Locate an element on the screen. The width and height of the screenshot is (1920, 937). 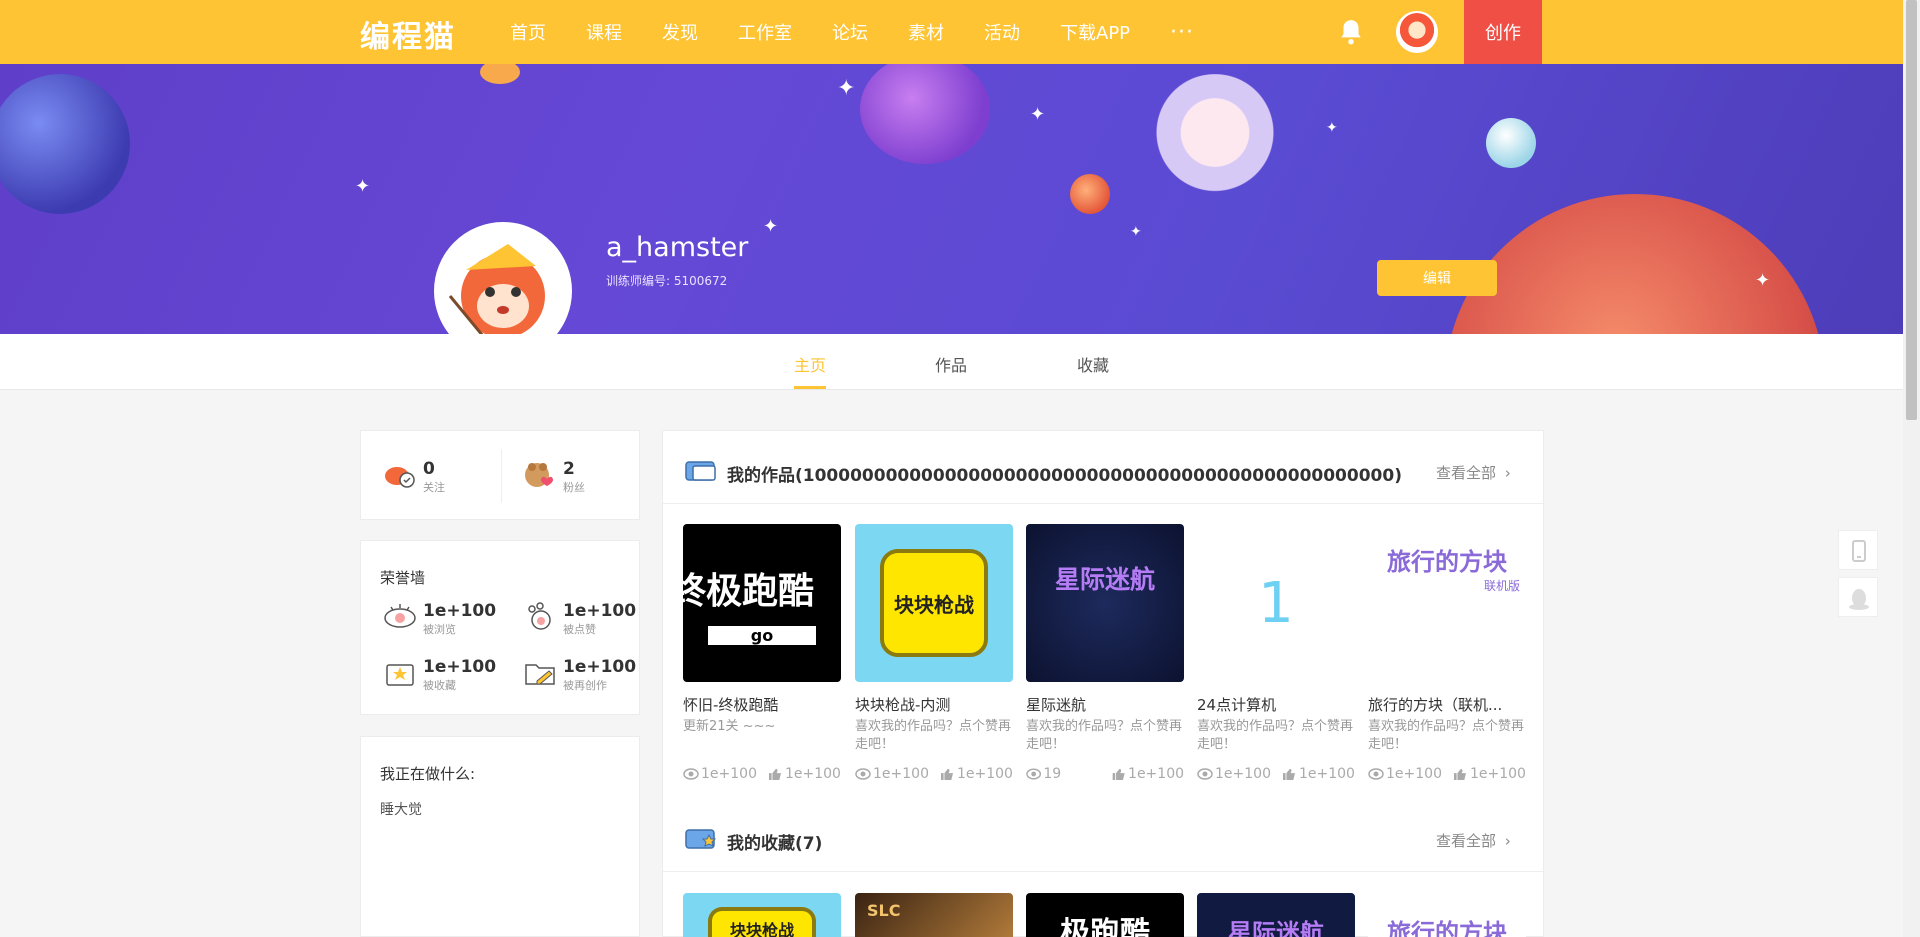
hamster-avatar-icon is located at coordinates (496, 289).